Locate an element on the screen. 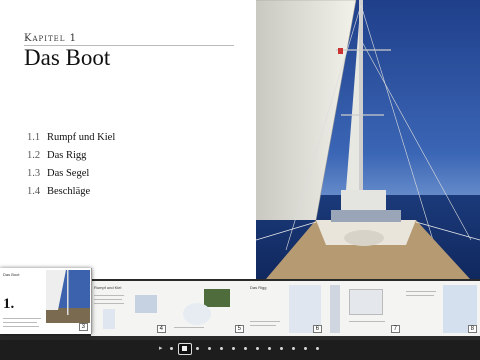  thumbnail-page-8: 8 is located at coordinates (441, 308).